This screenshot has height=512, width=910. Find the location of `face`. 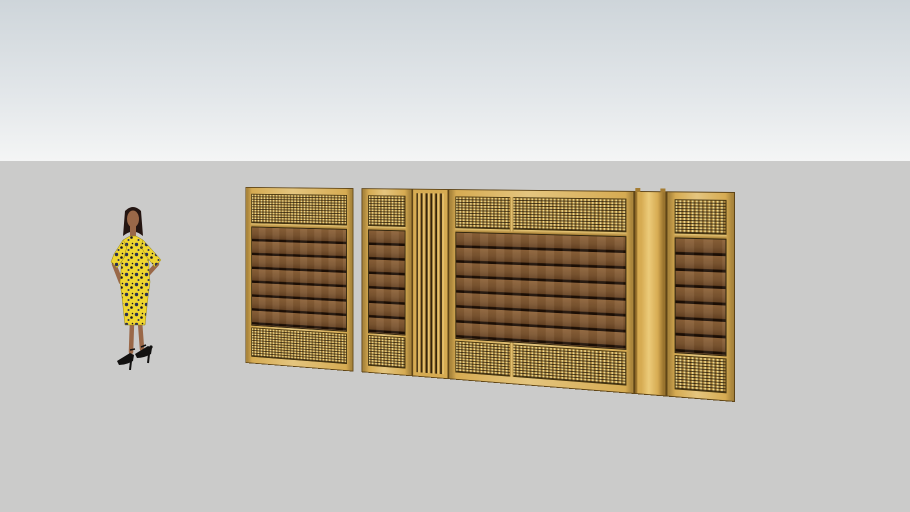

face is located at coordinates (133, 219).